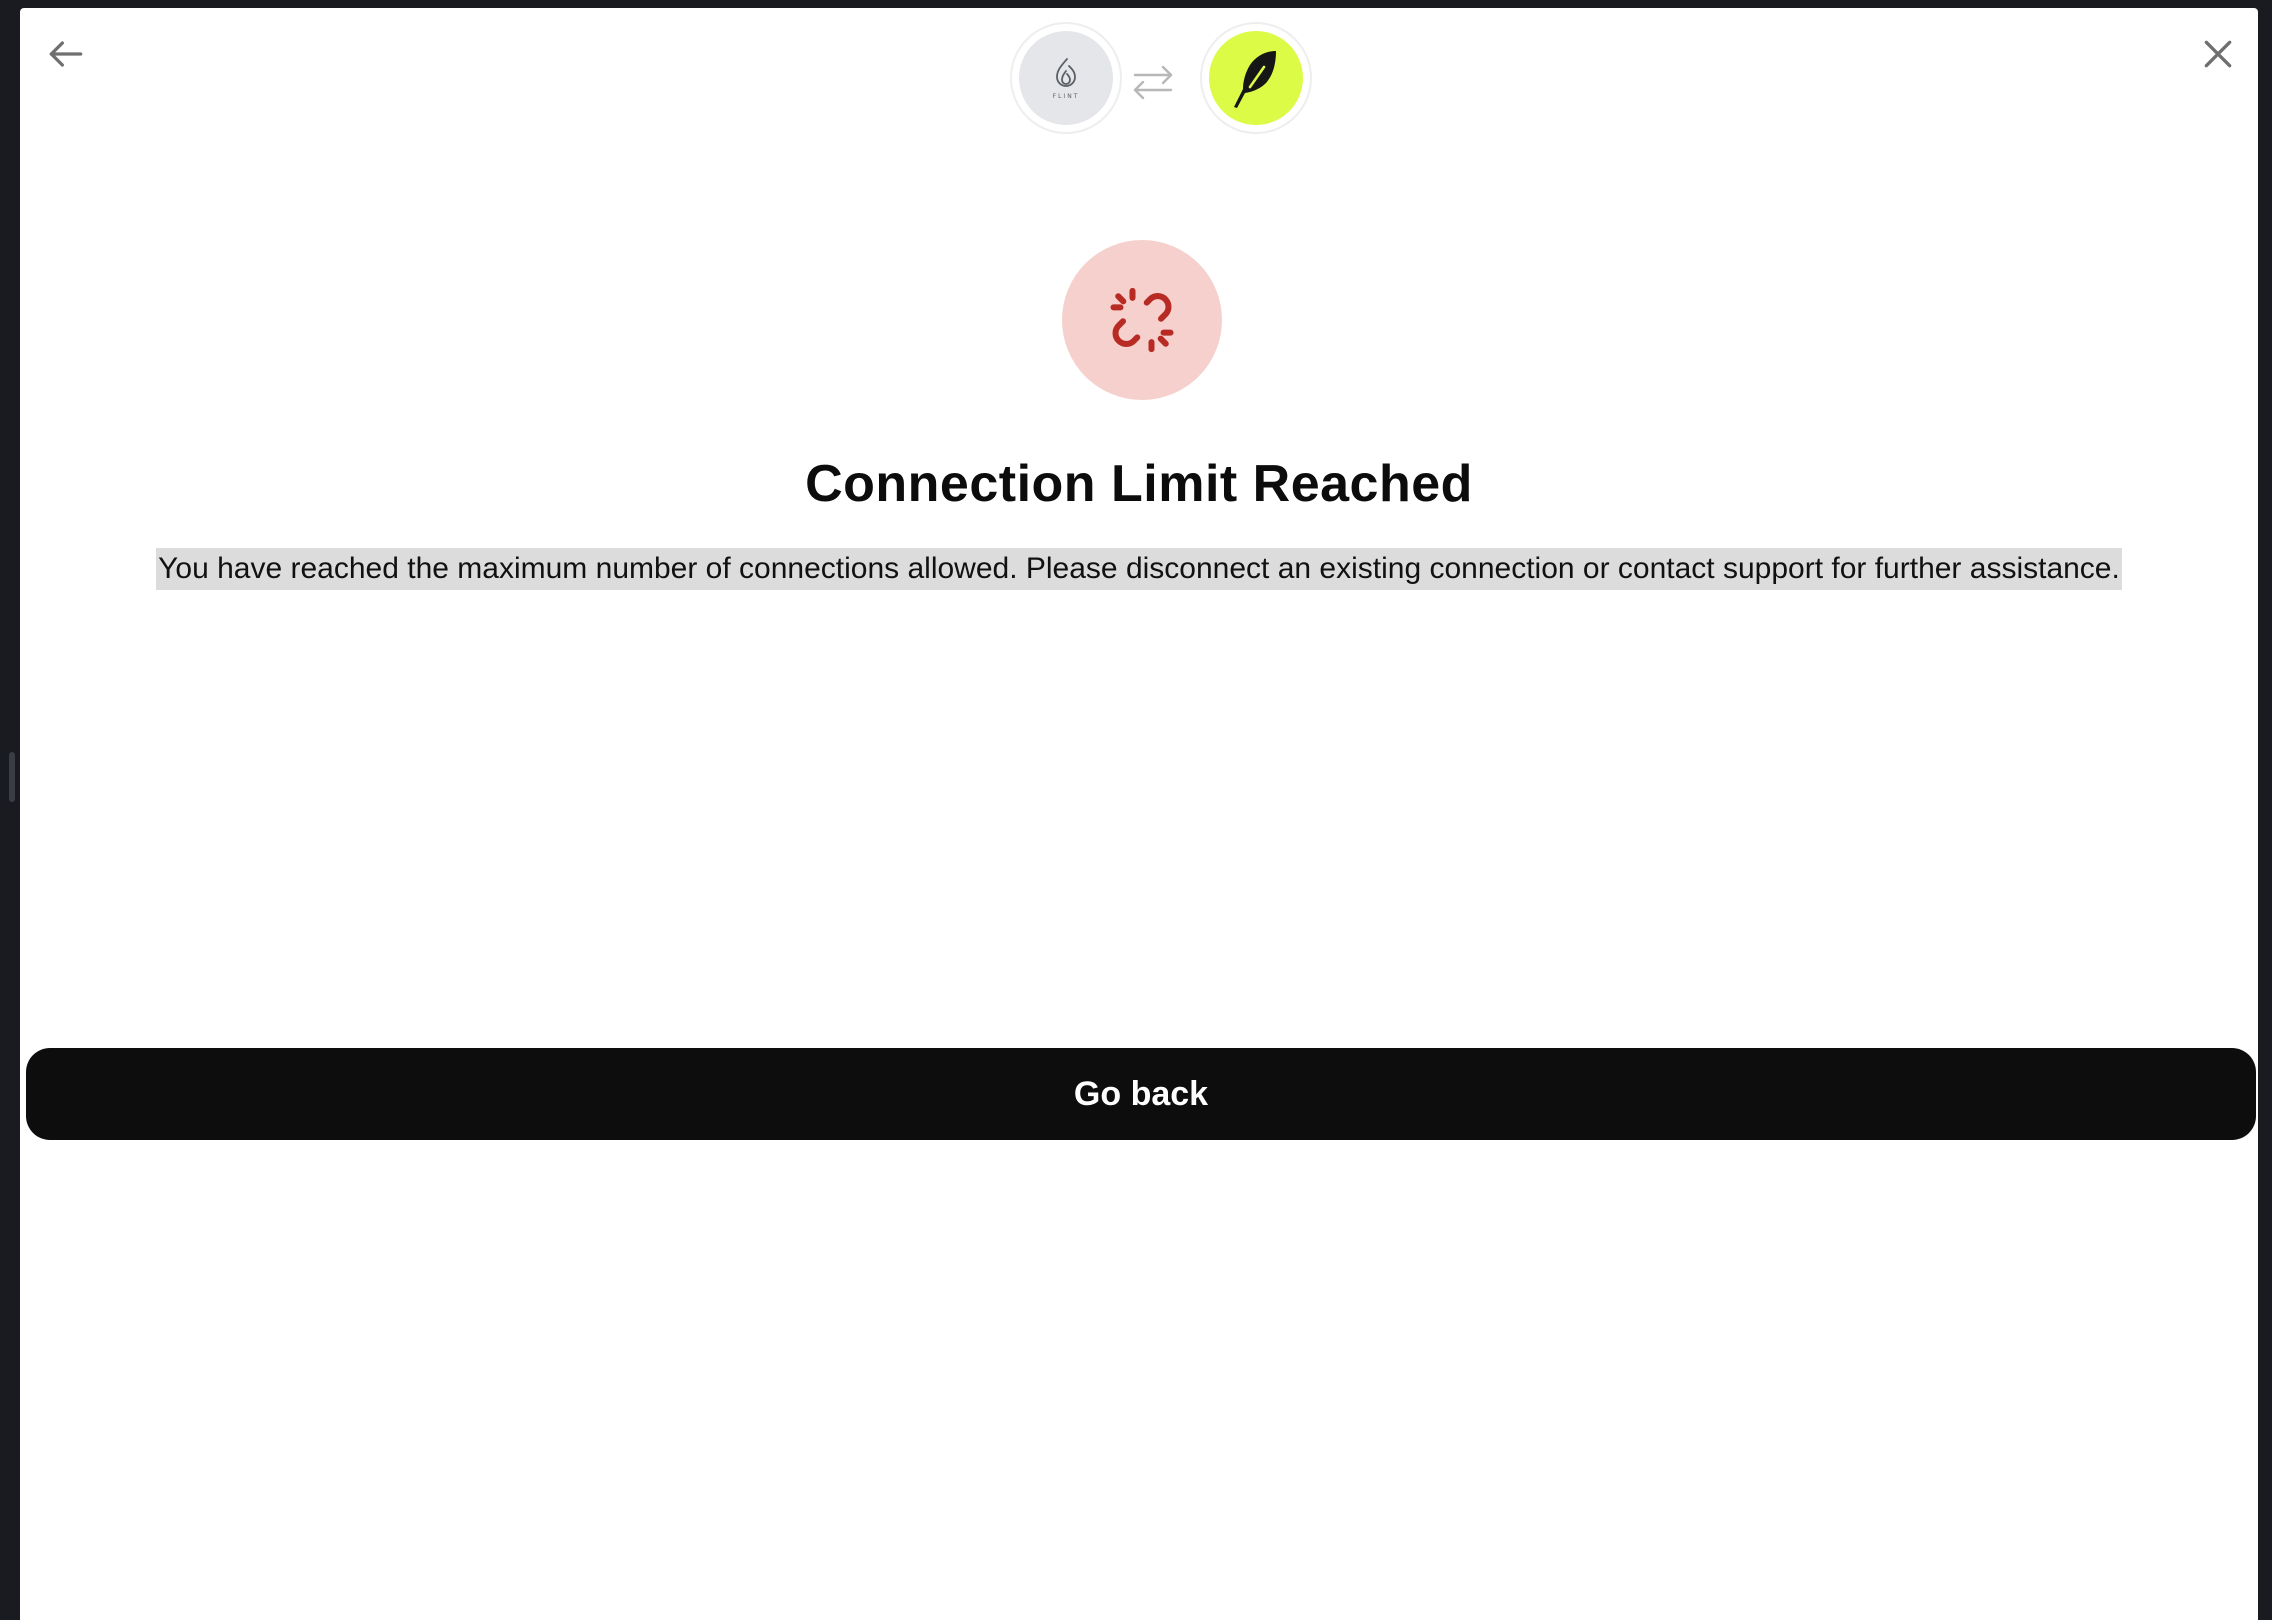 The height and width of the screenshot is (1620, 2272). I want to click on arrow-left-icon, so click(66, 54).